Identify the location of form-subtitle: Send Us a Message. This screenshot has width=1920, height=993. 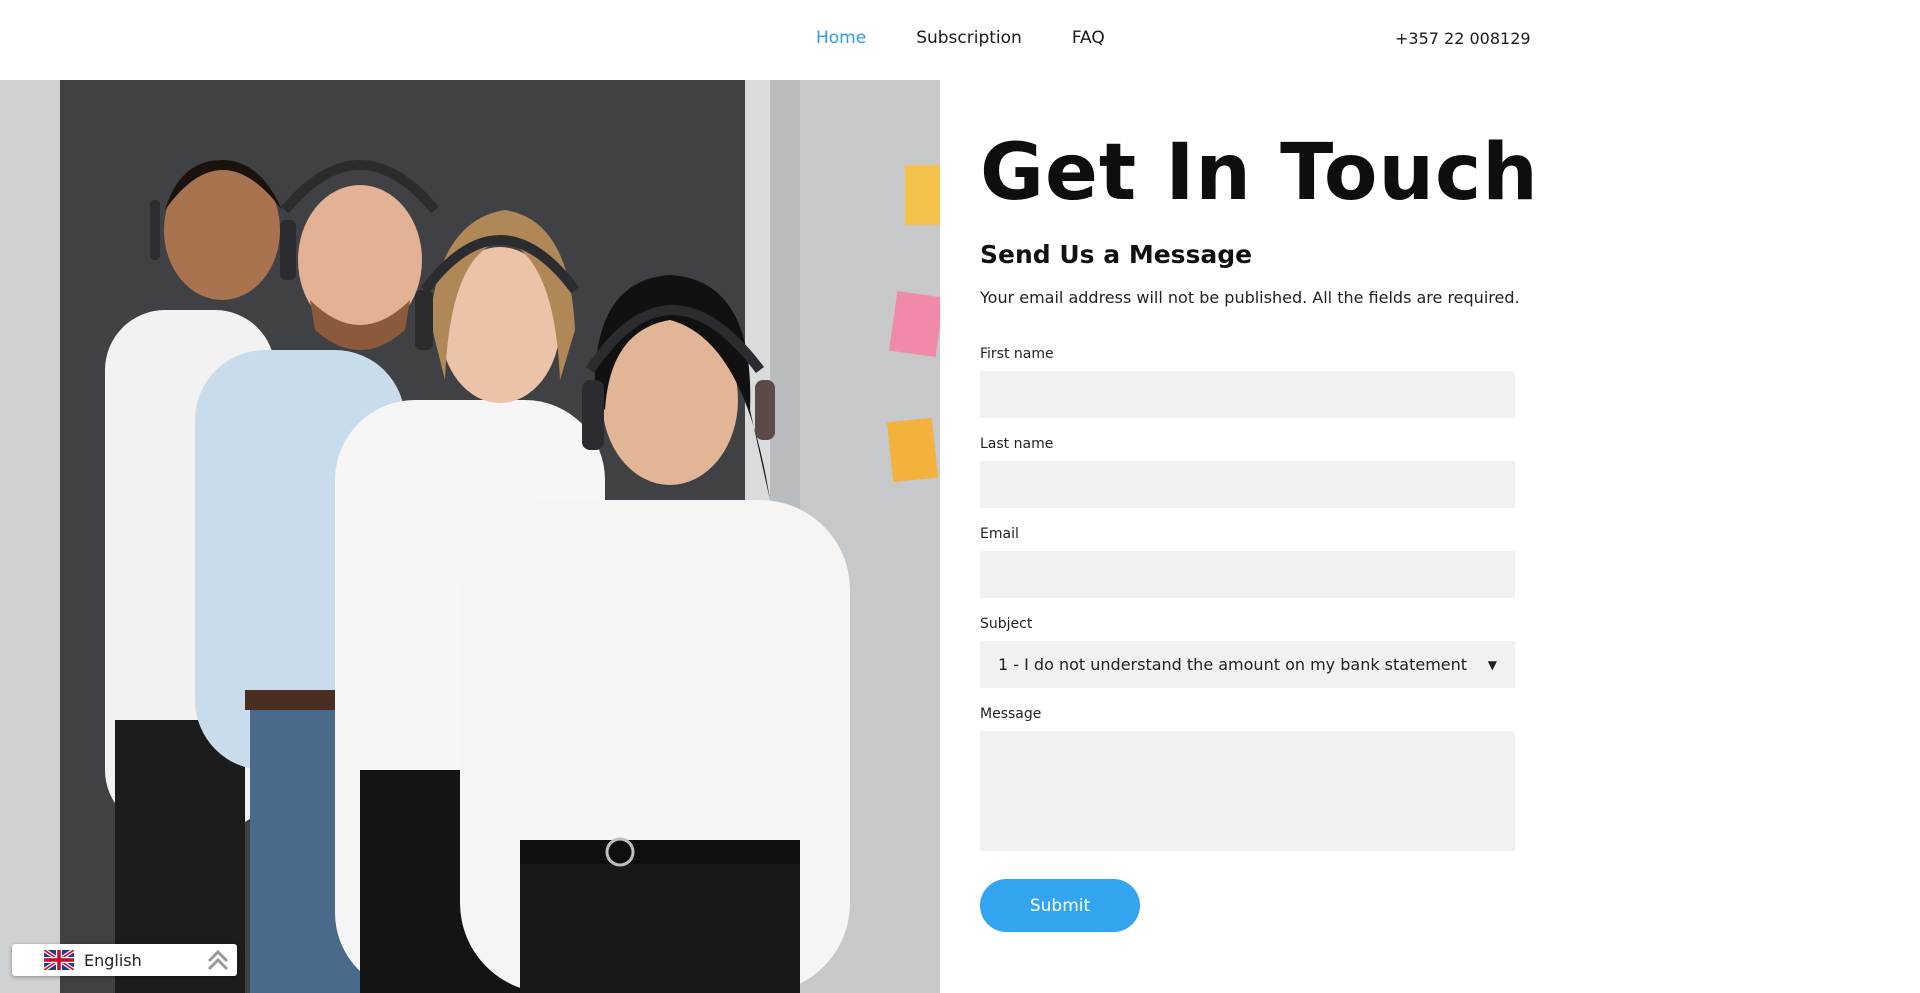
(1116, 254).